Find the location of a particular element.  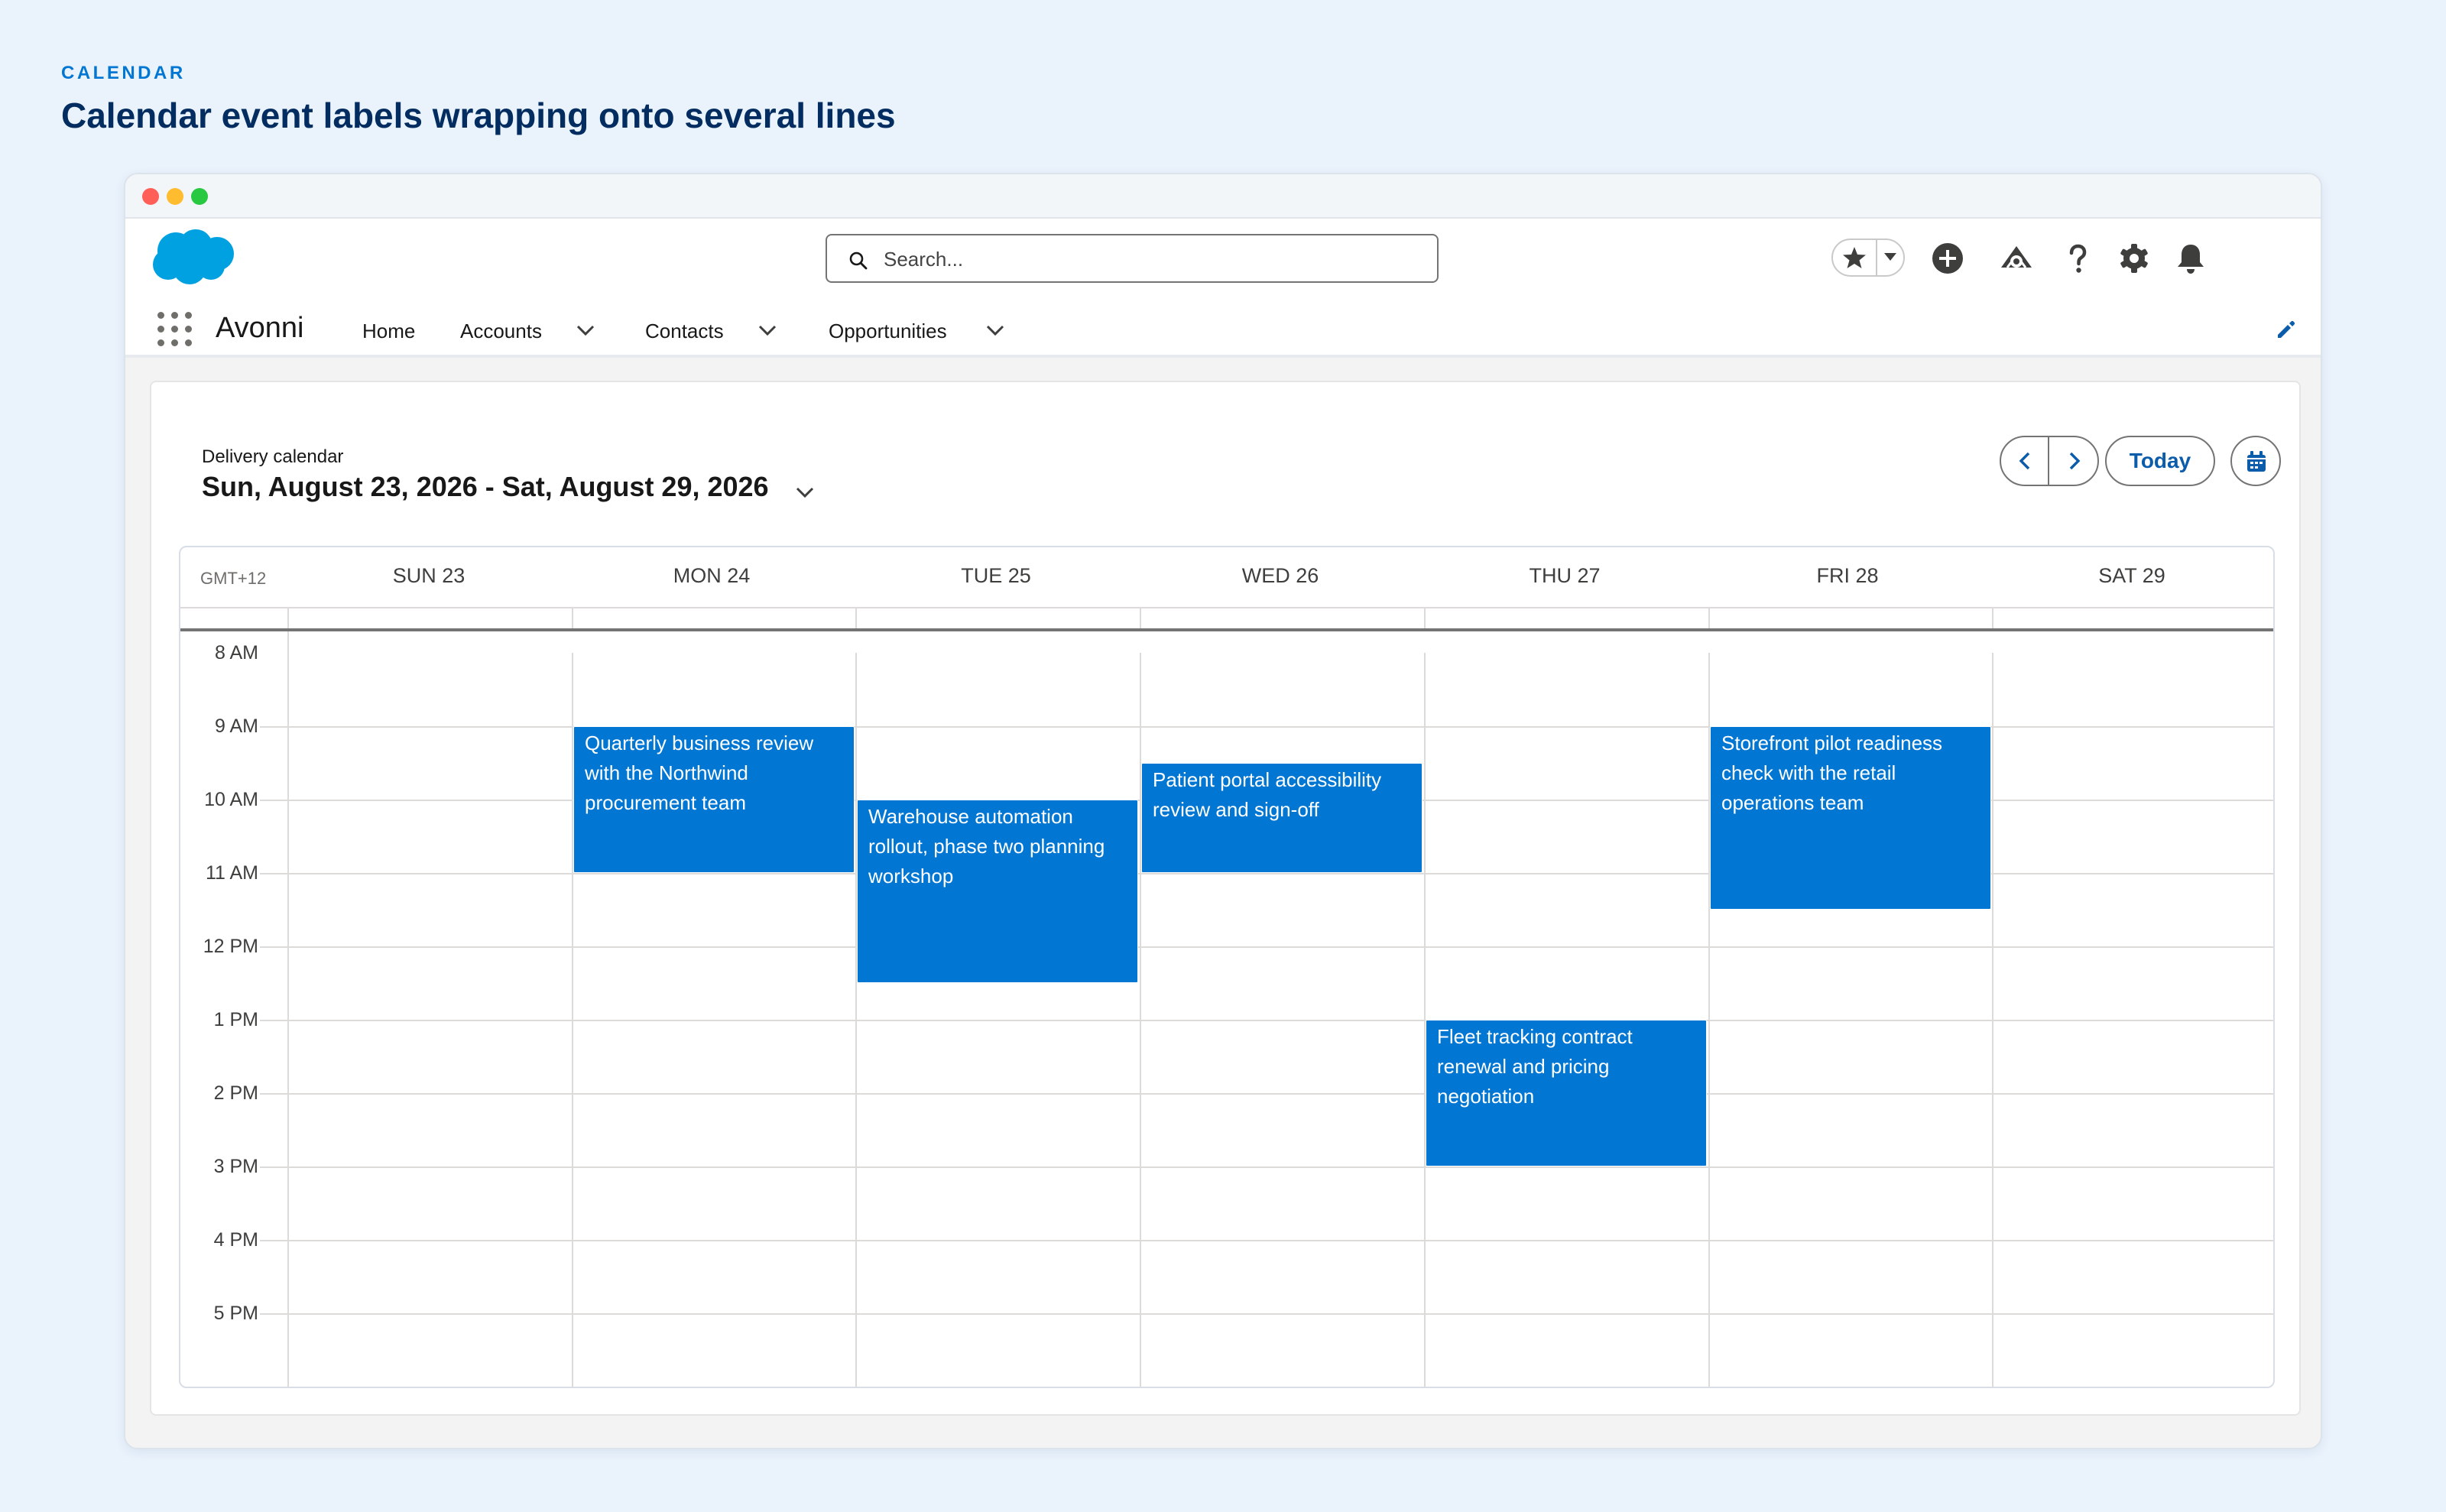

favorites-group is located at coordinates (1868, 257).